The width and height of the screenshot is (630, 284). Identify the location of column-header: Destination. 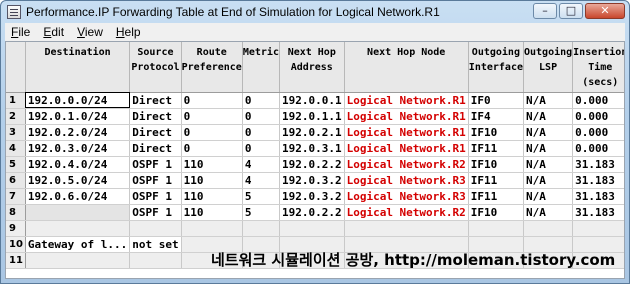
(78, 67).